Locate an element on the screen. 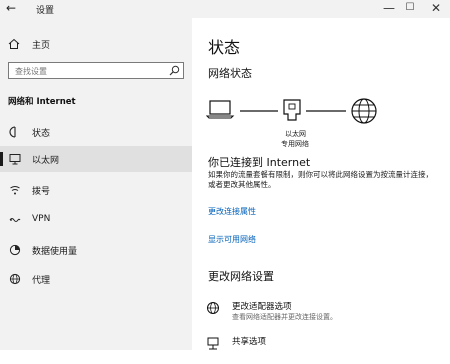 The image size is (450, 364). change-connection-properties-link: 更改连接属性 is located at coordinates (232, 211).